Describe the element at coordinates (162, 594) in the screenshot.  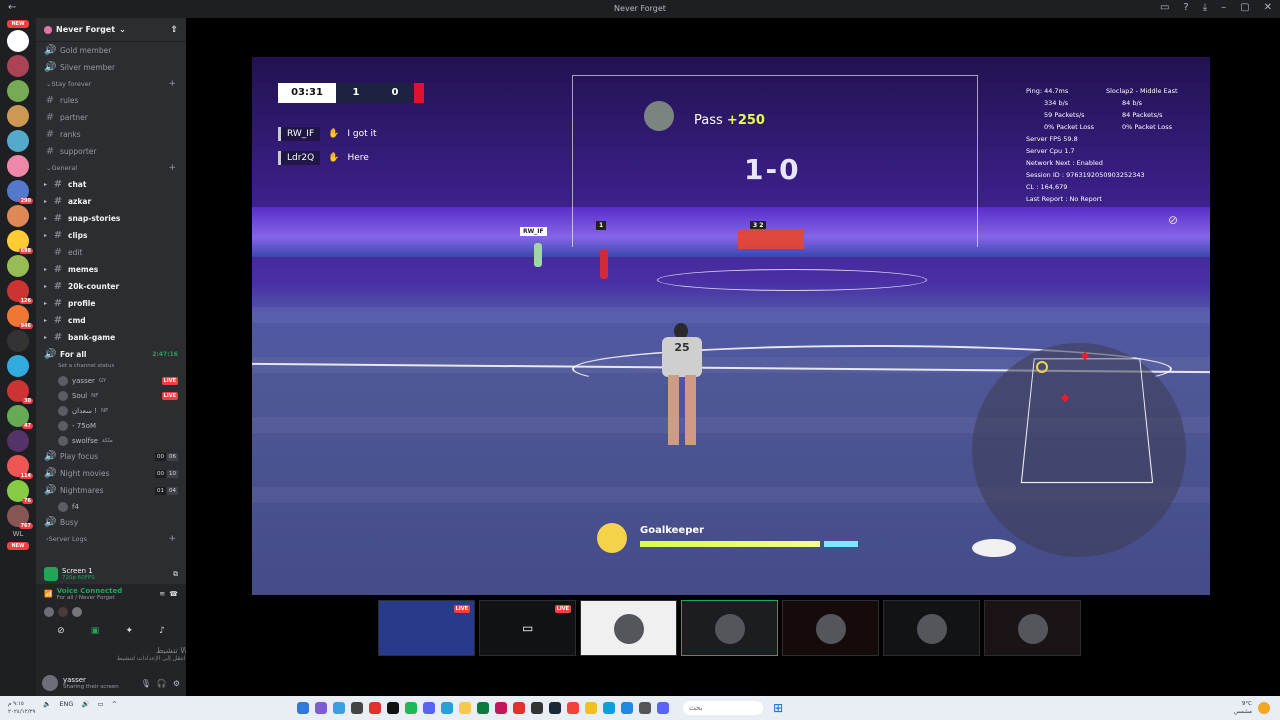
I see `noise-suppression-icon: ≋` at that location.